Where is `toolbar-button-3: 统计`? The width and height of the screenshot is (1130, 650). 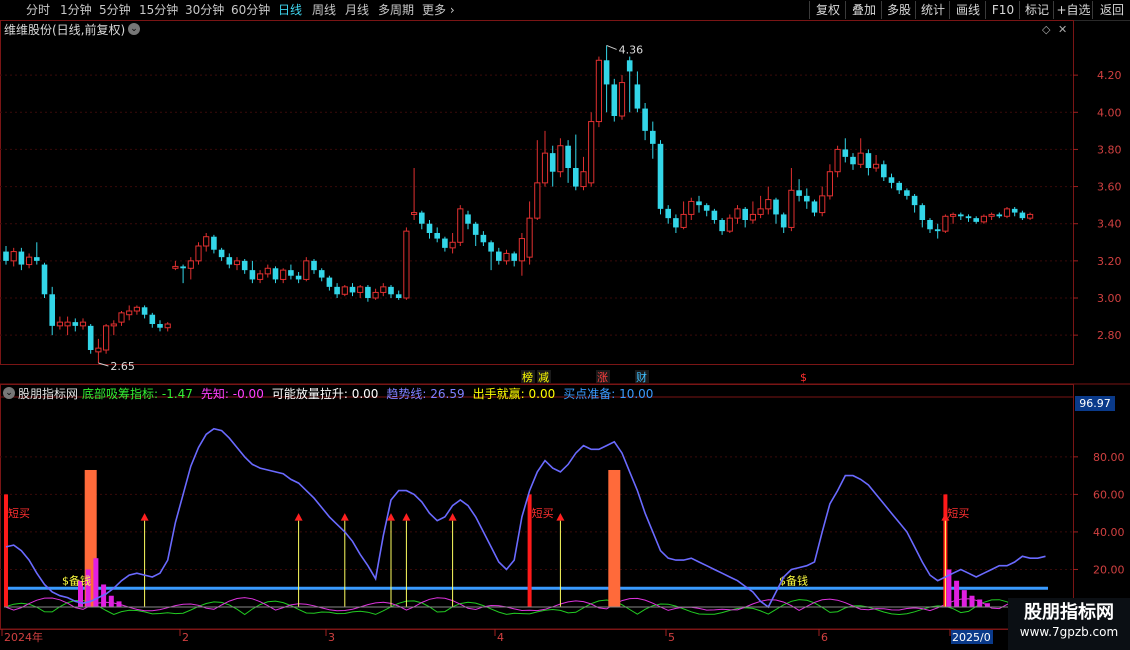
toolbar-button-3: 统计 is located at coordinates (932, 10).